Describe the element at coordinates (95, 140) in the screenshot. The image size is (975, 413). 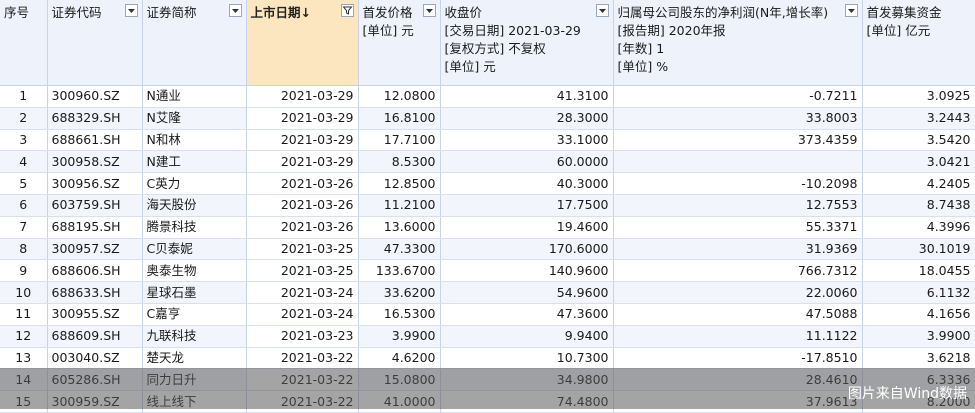
I see `cell-code: 688661.SH` at that location.